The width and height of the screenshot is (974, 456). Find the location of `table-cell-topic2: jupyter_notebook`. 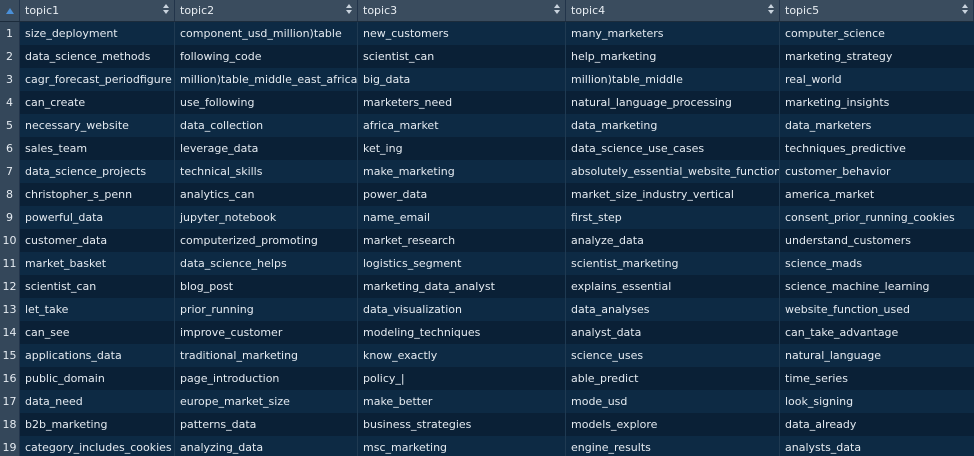

table-cell-topic2: jupyter_notebook is located at coordinates (266, 217).